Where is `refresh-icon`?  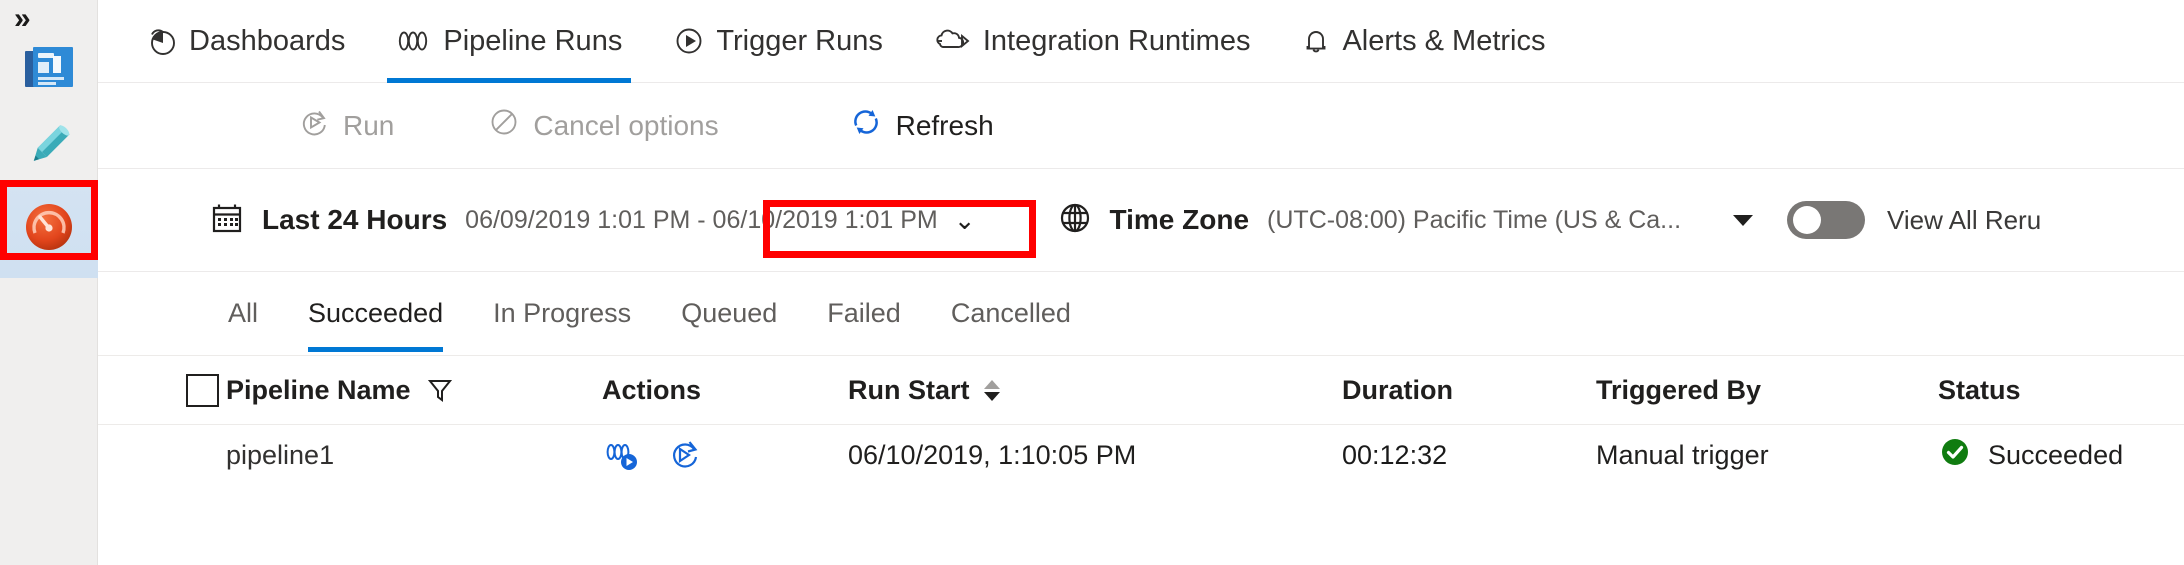 refresh-icon is located at coordinates (866, 125).